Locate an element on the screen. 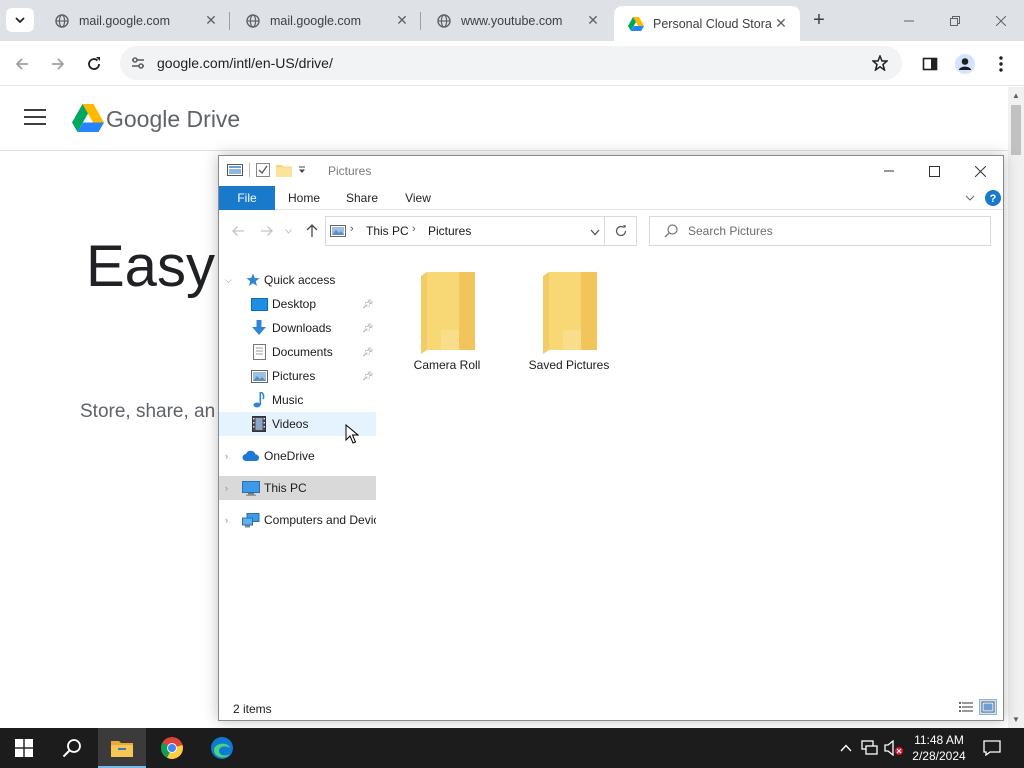 Image resolution: width=1024 pixels, height=768 pixels. browser-tab-1: mail.google.com ✕ is located at coordinates (135, 20).